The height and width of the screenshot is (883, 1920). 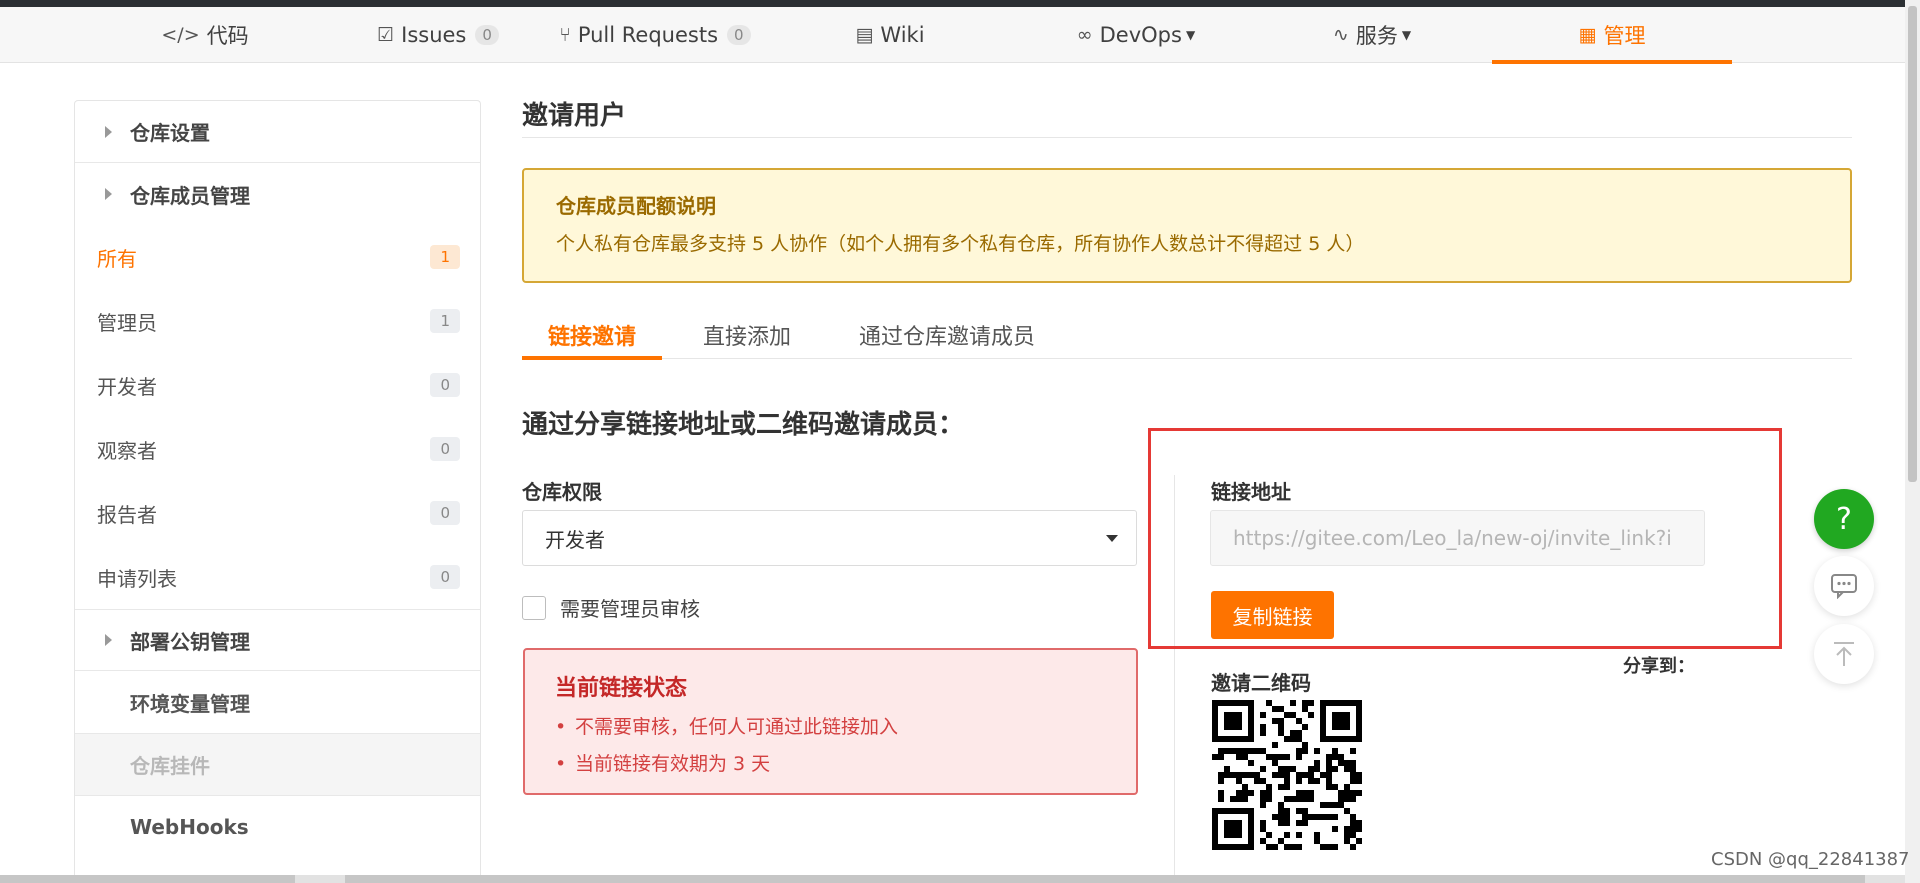 I want to click on count-badge: 0, so click(x=445, y=449).